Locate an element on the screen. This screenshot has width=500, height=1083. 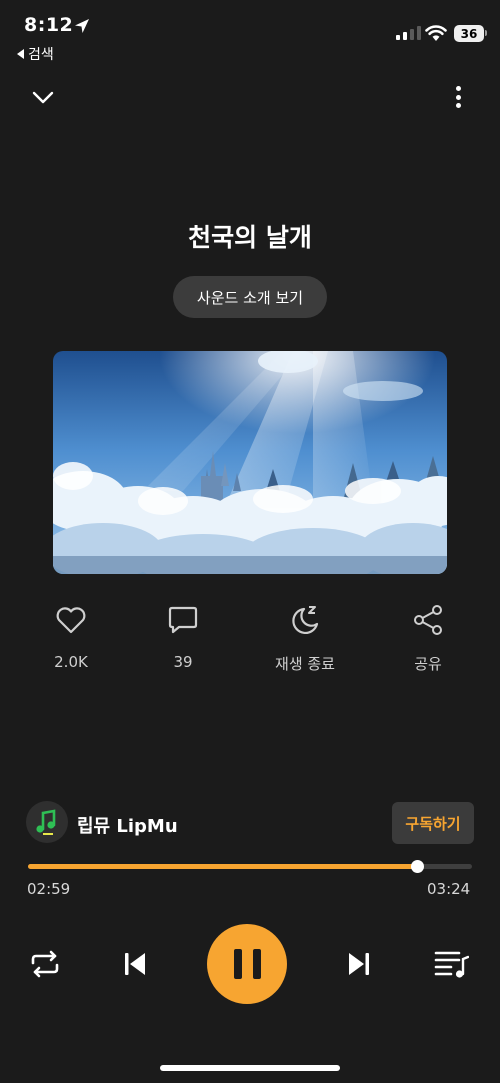
music-note-avatar-icon is located at coordinates (46, 822).